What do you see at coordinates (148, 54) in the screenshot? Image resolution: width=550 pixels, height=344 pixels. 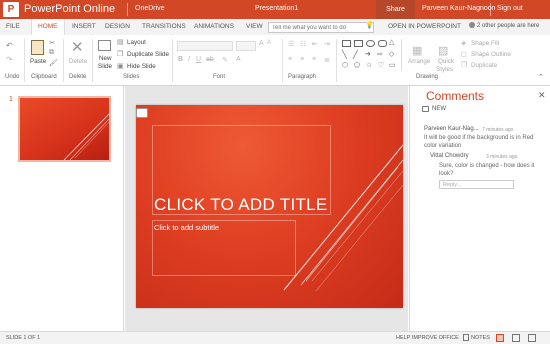 I see `duplicate-slide-button: Duplicate Slide` at bounding box center [148, 54].